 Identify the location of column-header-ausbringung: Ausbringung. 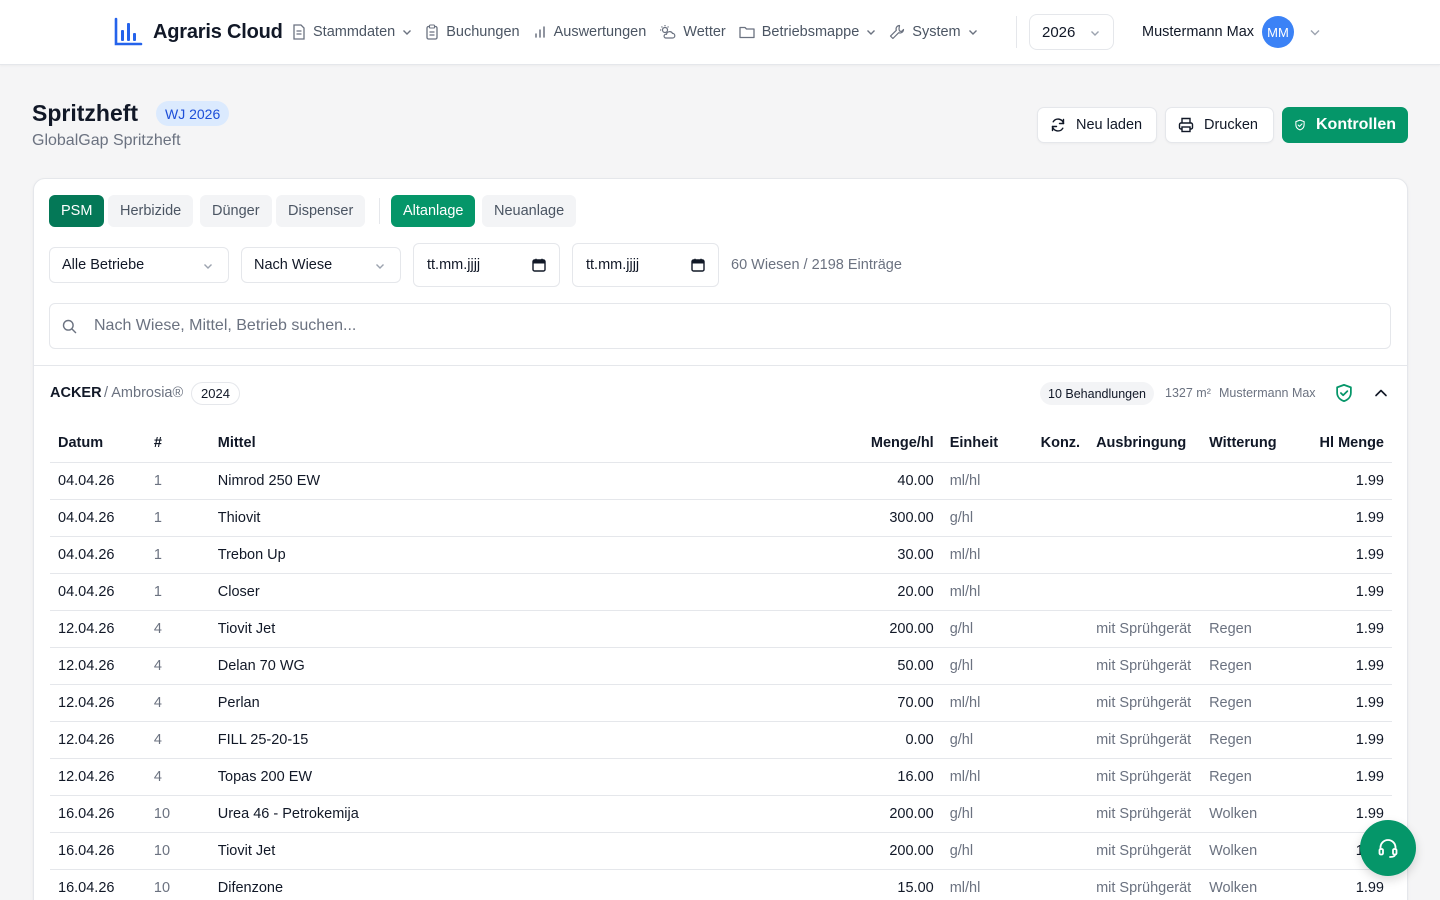
(1145, 443).